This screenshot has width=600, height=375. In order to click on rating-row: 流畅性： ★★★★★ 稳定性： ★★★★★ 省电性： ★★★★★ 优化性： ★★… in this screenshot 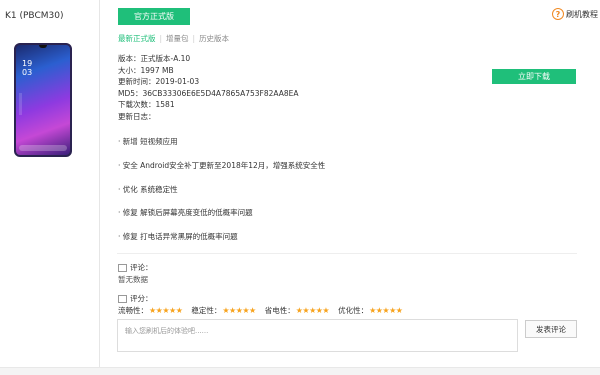, I will do `click(264, 310)`.